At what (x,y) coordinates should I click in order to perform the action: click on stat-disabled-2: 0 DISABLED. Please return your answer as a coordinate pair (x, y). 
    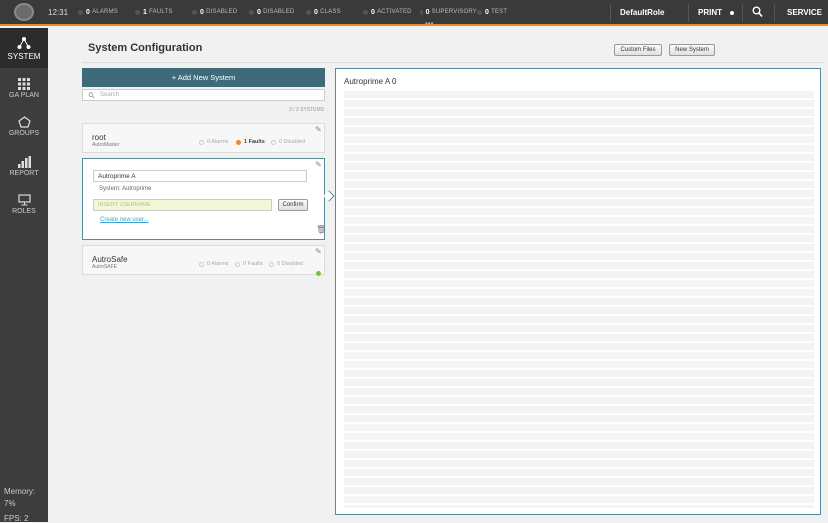
    Looking at the image, I should click on (277, 12).